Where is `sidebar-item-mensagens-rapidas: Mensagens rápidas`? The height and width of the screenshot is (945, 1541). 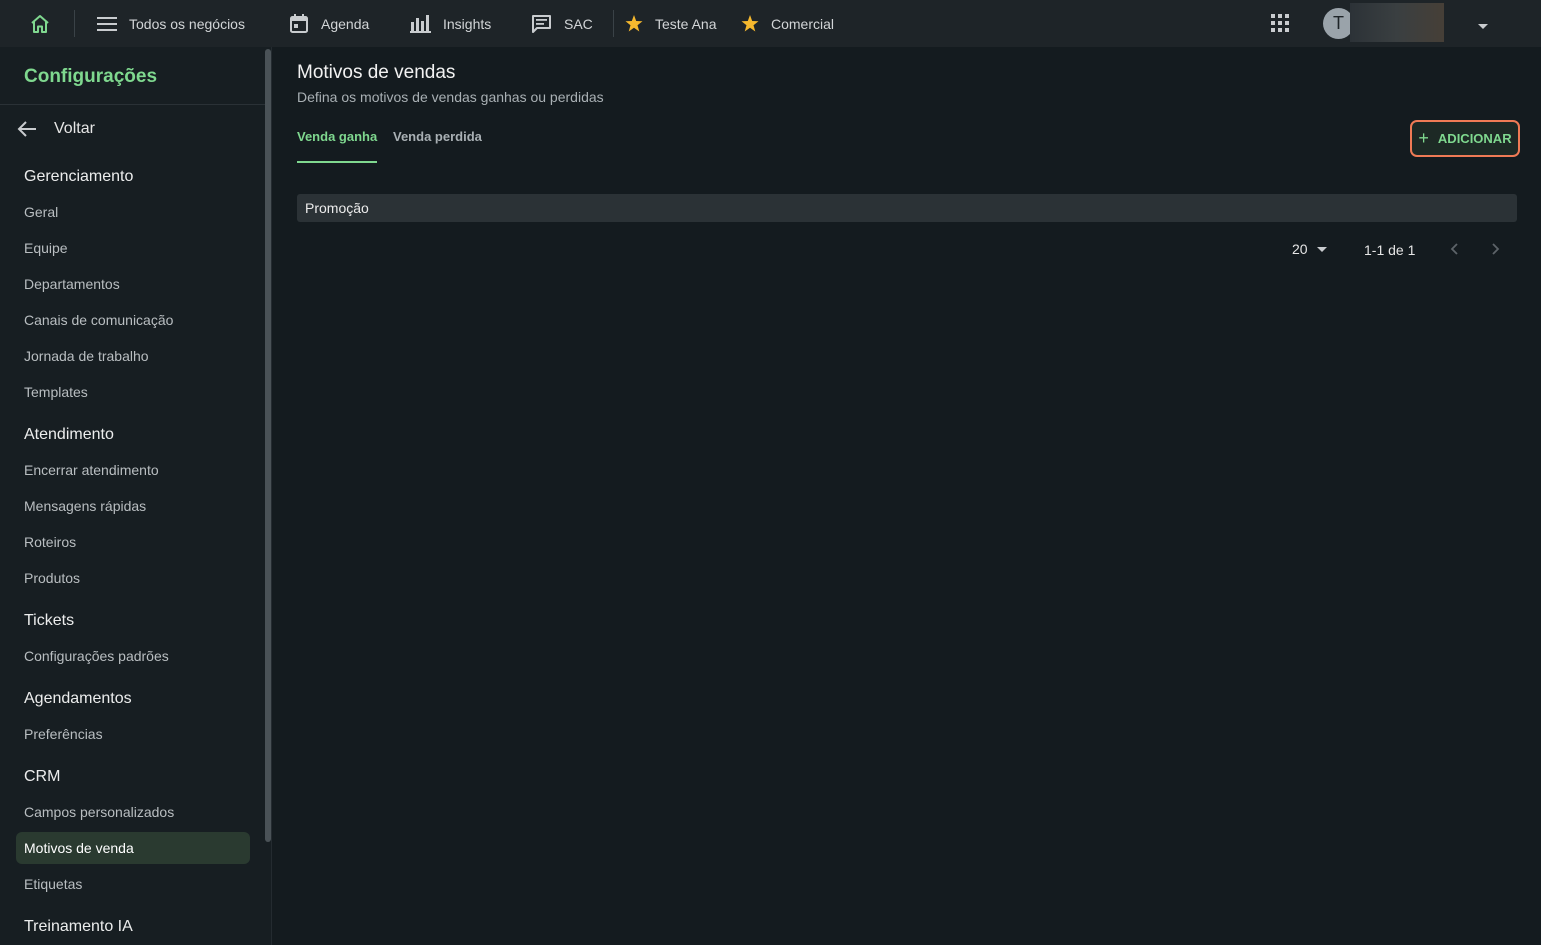
sidebar-item-mensagens-rapidas: Mensagens rápidas is located at coordinates (133, 506).